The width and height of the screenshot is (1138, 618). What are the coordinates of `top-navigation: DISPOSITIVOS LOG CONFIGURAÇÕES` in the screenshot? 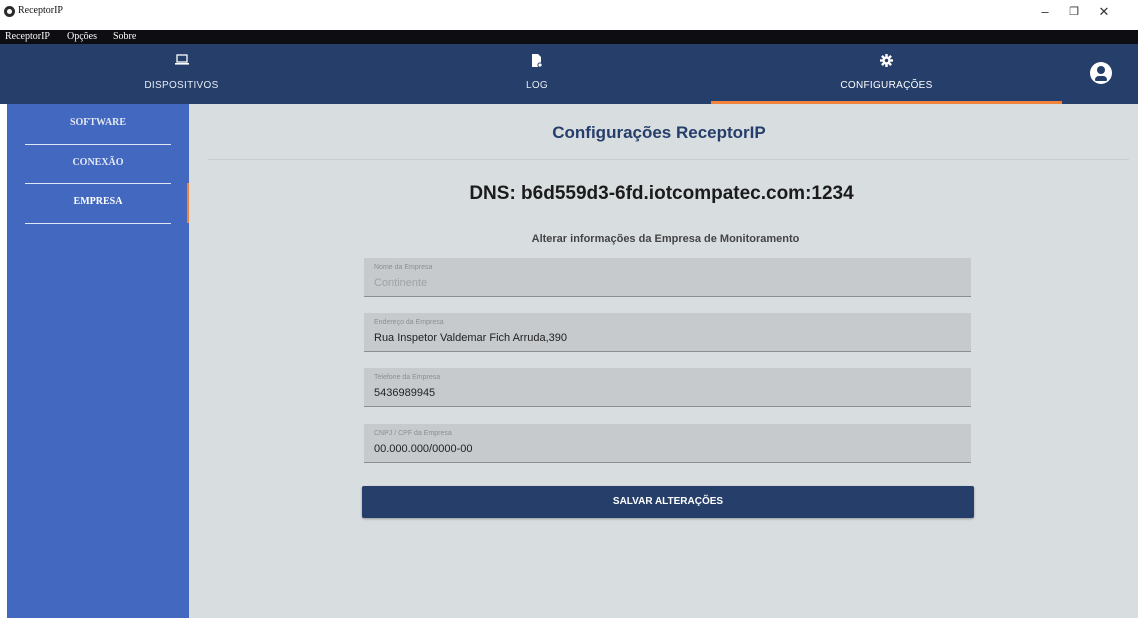 It's located at (569, 74).